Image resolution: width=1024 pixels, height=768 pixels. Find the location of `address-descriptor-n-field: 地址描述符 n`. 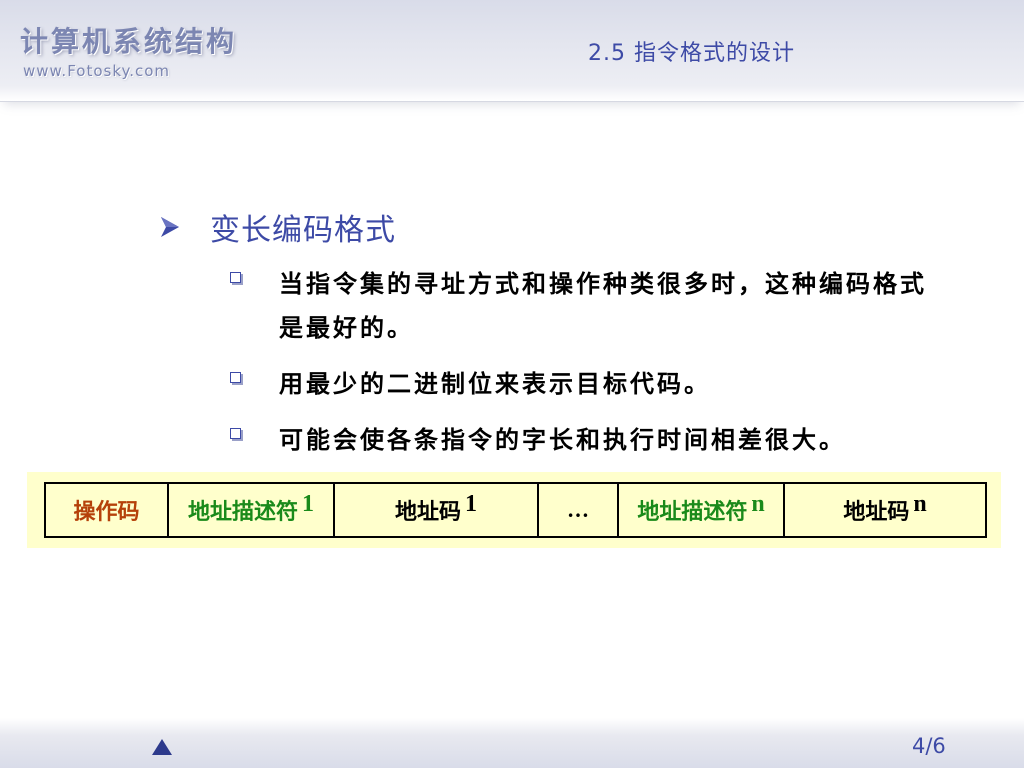

address-descriptor-n-field: 地址描述符 n is located at coordinates (702, 510).